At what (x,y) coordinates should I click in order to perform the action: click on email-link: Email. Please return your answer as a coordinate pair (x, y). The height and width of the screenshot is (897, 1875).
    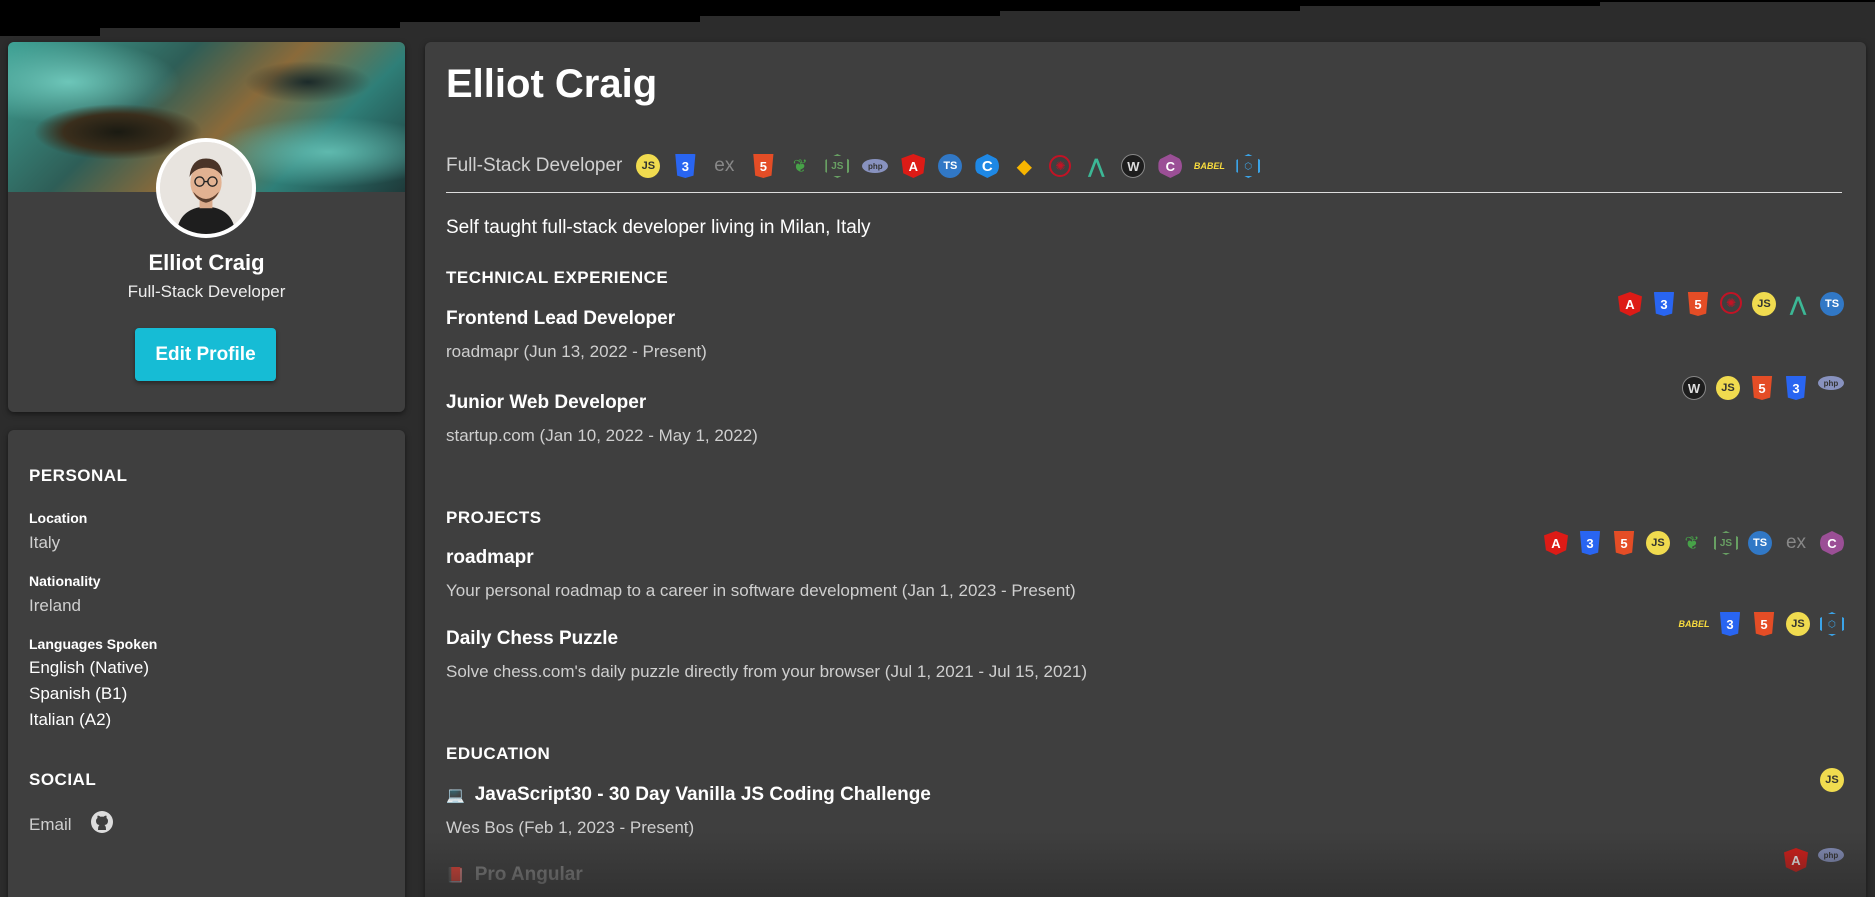
    Looking at the image, I should click on (50, 825).